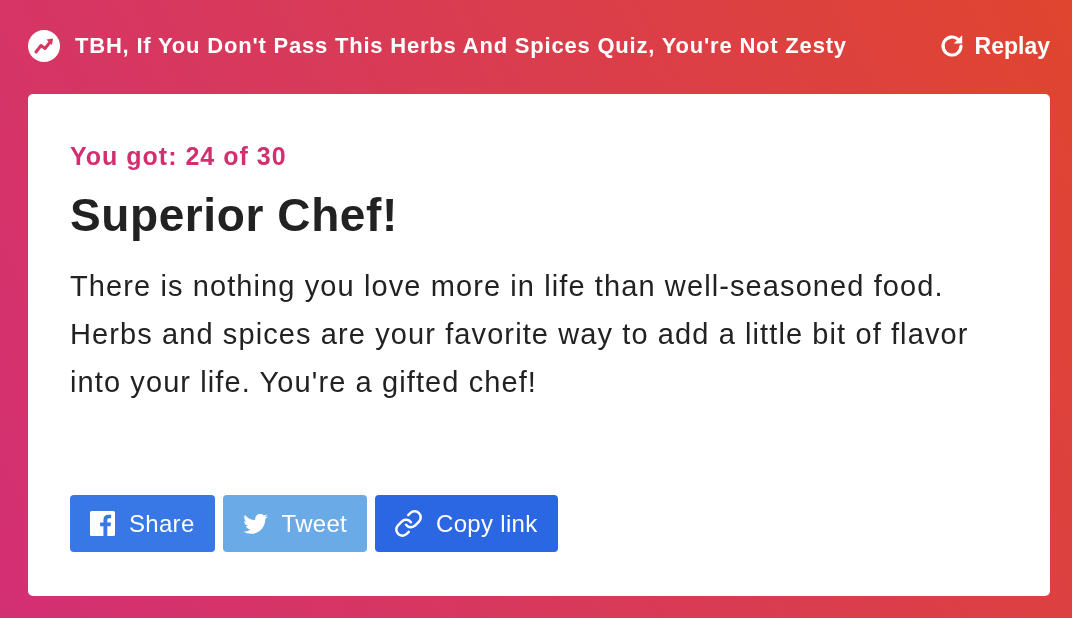  I want to click on bird-icon, so click(255, 523).